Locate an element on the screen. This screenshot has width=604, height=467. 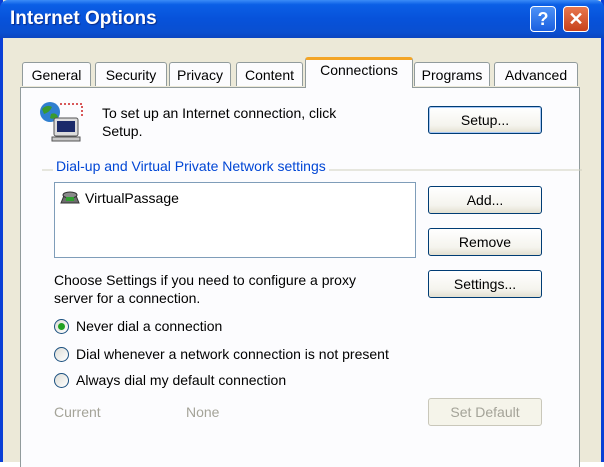
help-button: ? is located at coordinates (543, 19).